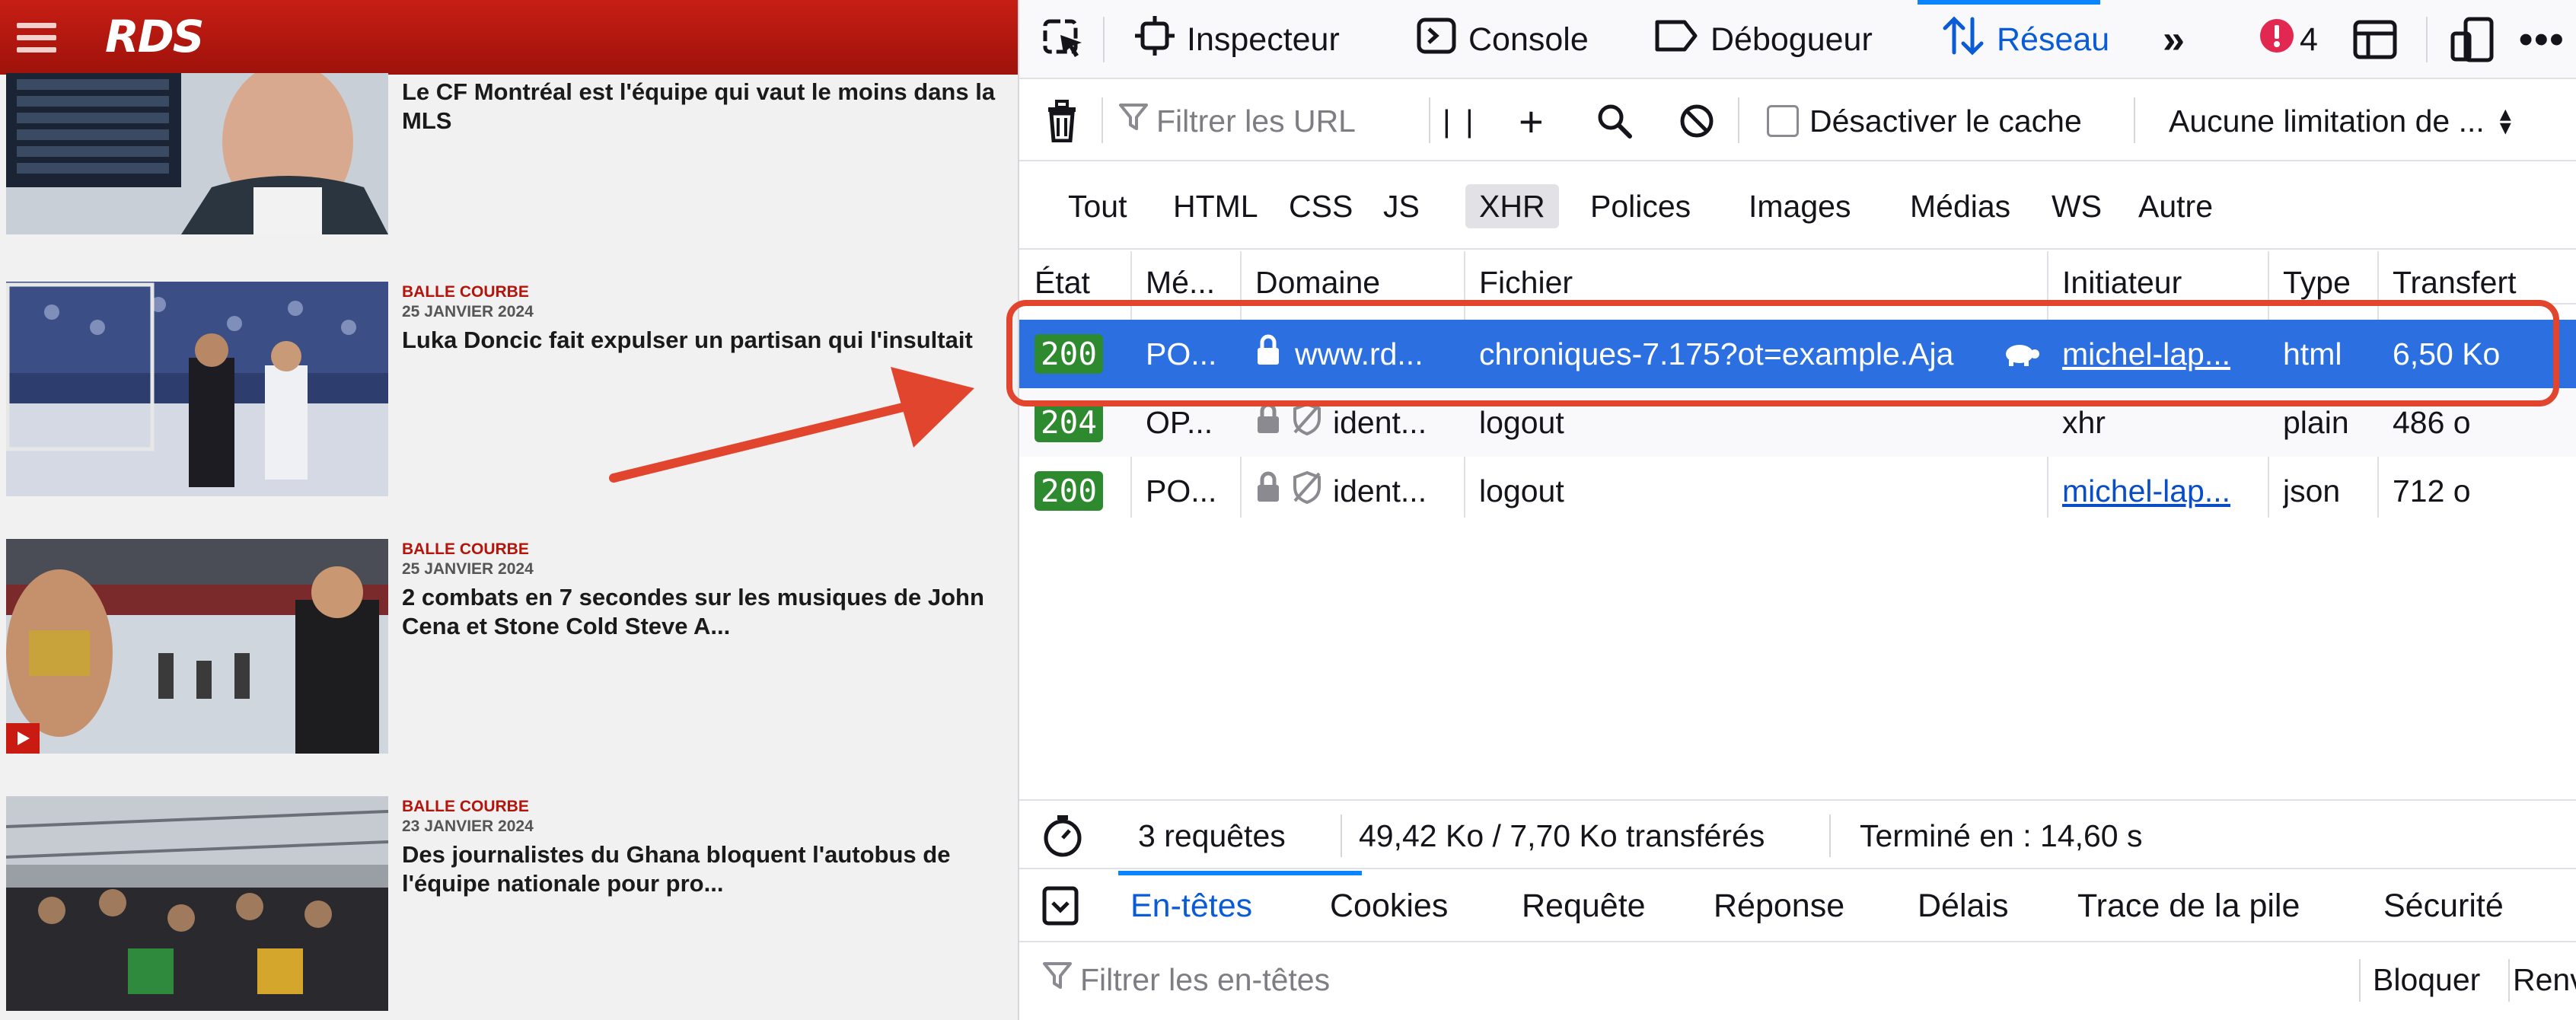  Describe the element at coordinates (2542, 39) in the screenshot. I see `overflow-menu-icon: •••` at that location.